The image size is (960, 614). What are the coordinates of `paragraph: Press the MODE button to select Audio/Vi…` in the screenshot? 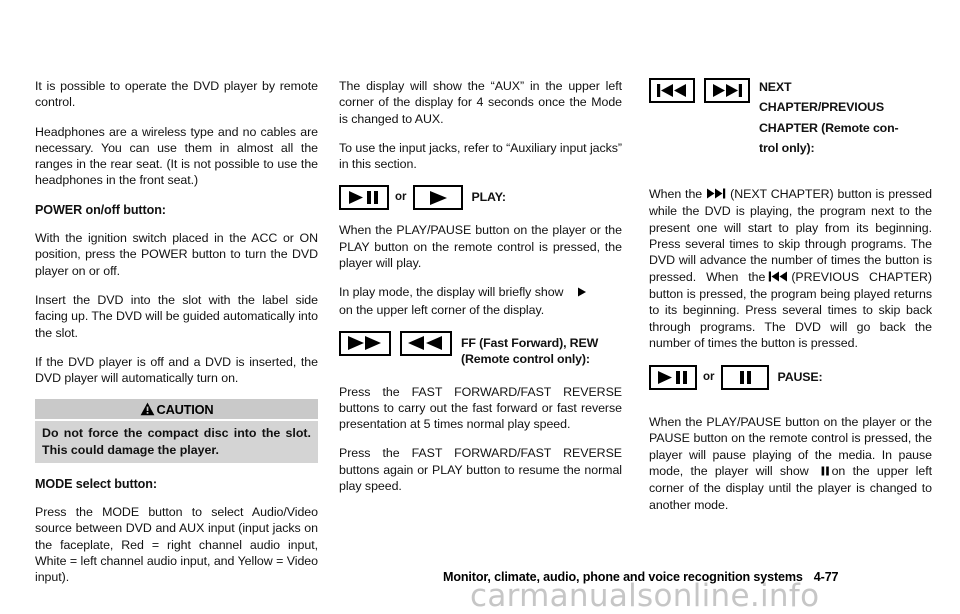 It's located at (176, 545).